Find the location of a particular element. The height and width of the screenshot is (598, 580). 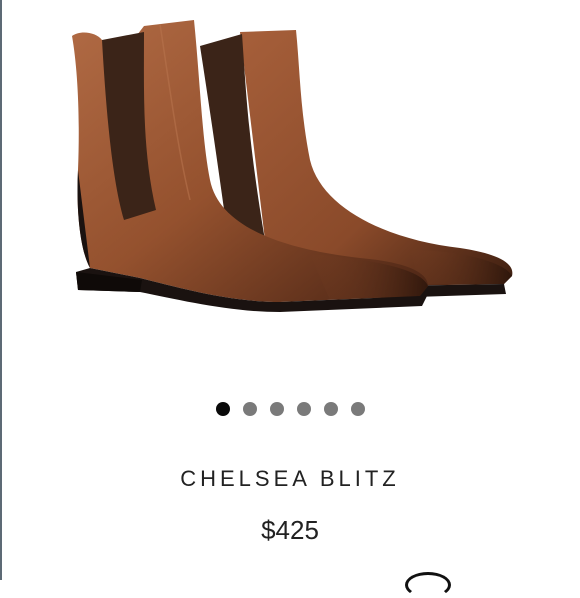

gallery-pagination is located at coordinates (290, 409).